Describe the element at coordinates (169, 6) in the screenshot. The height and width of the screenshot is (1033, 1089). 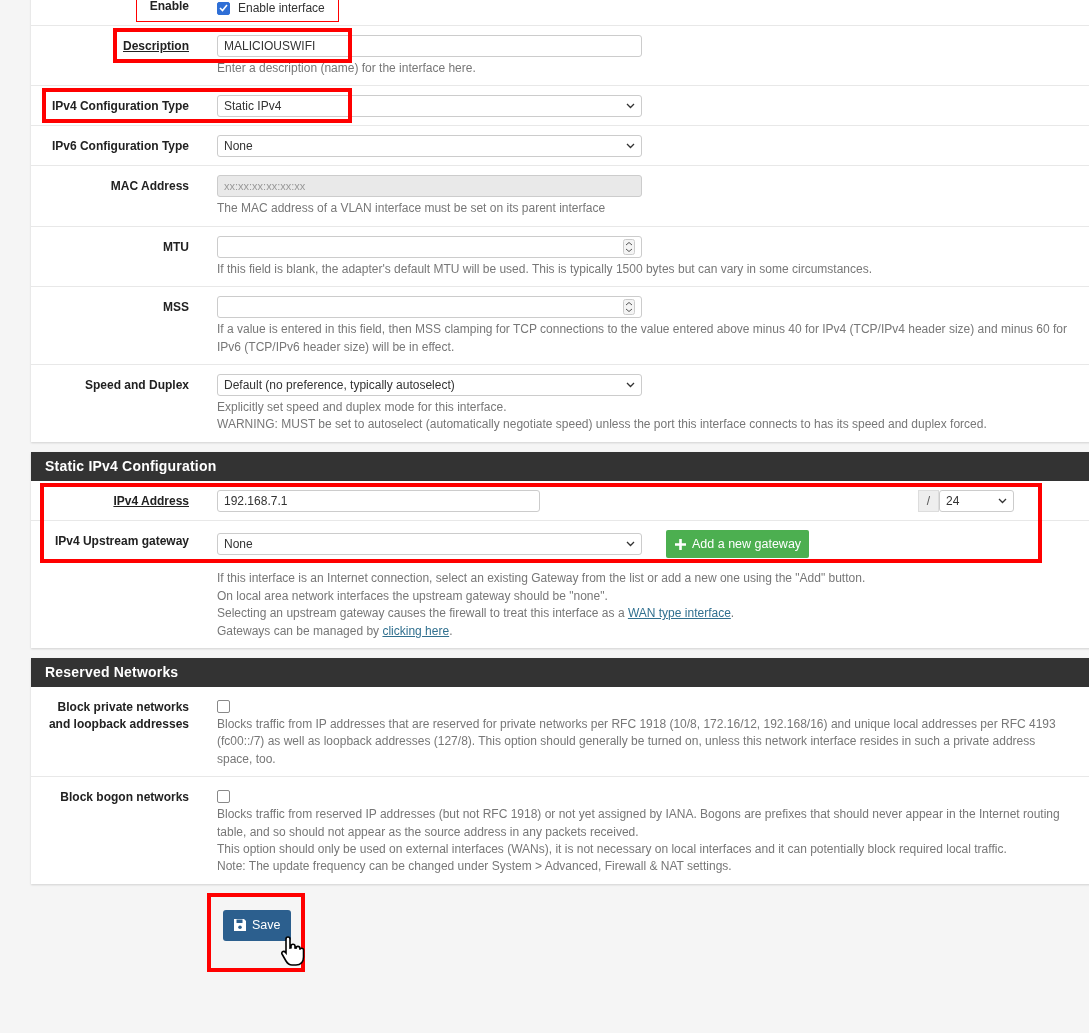
I see `field-label: Enable` at that location.